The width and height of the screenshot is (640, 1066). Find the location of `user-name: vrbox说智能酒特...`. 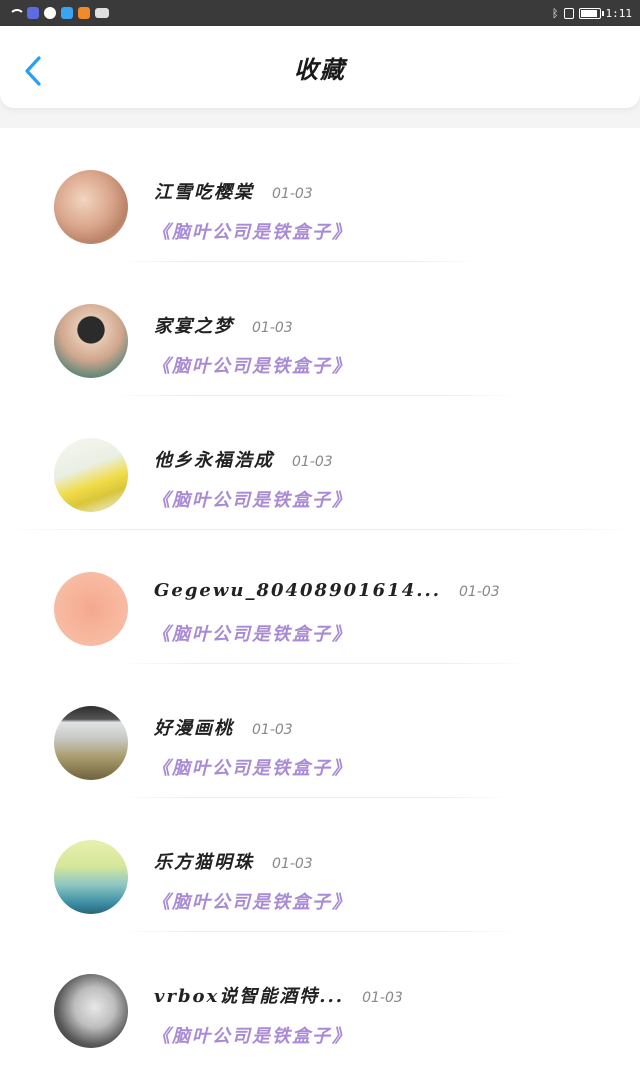

user-name: vrbox说智能酒特... is located at coordinates (249, 995).